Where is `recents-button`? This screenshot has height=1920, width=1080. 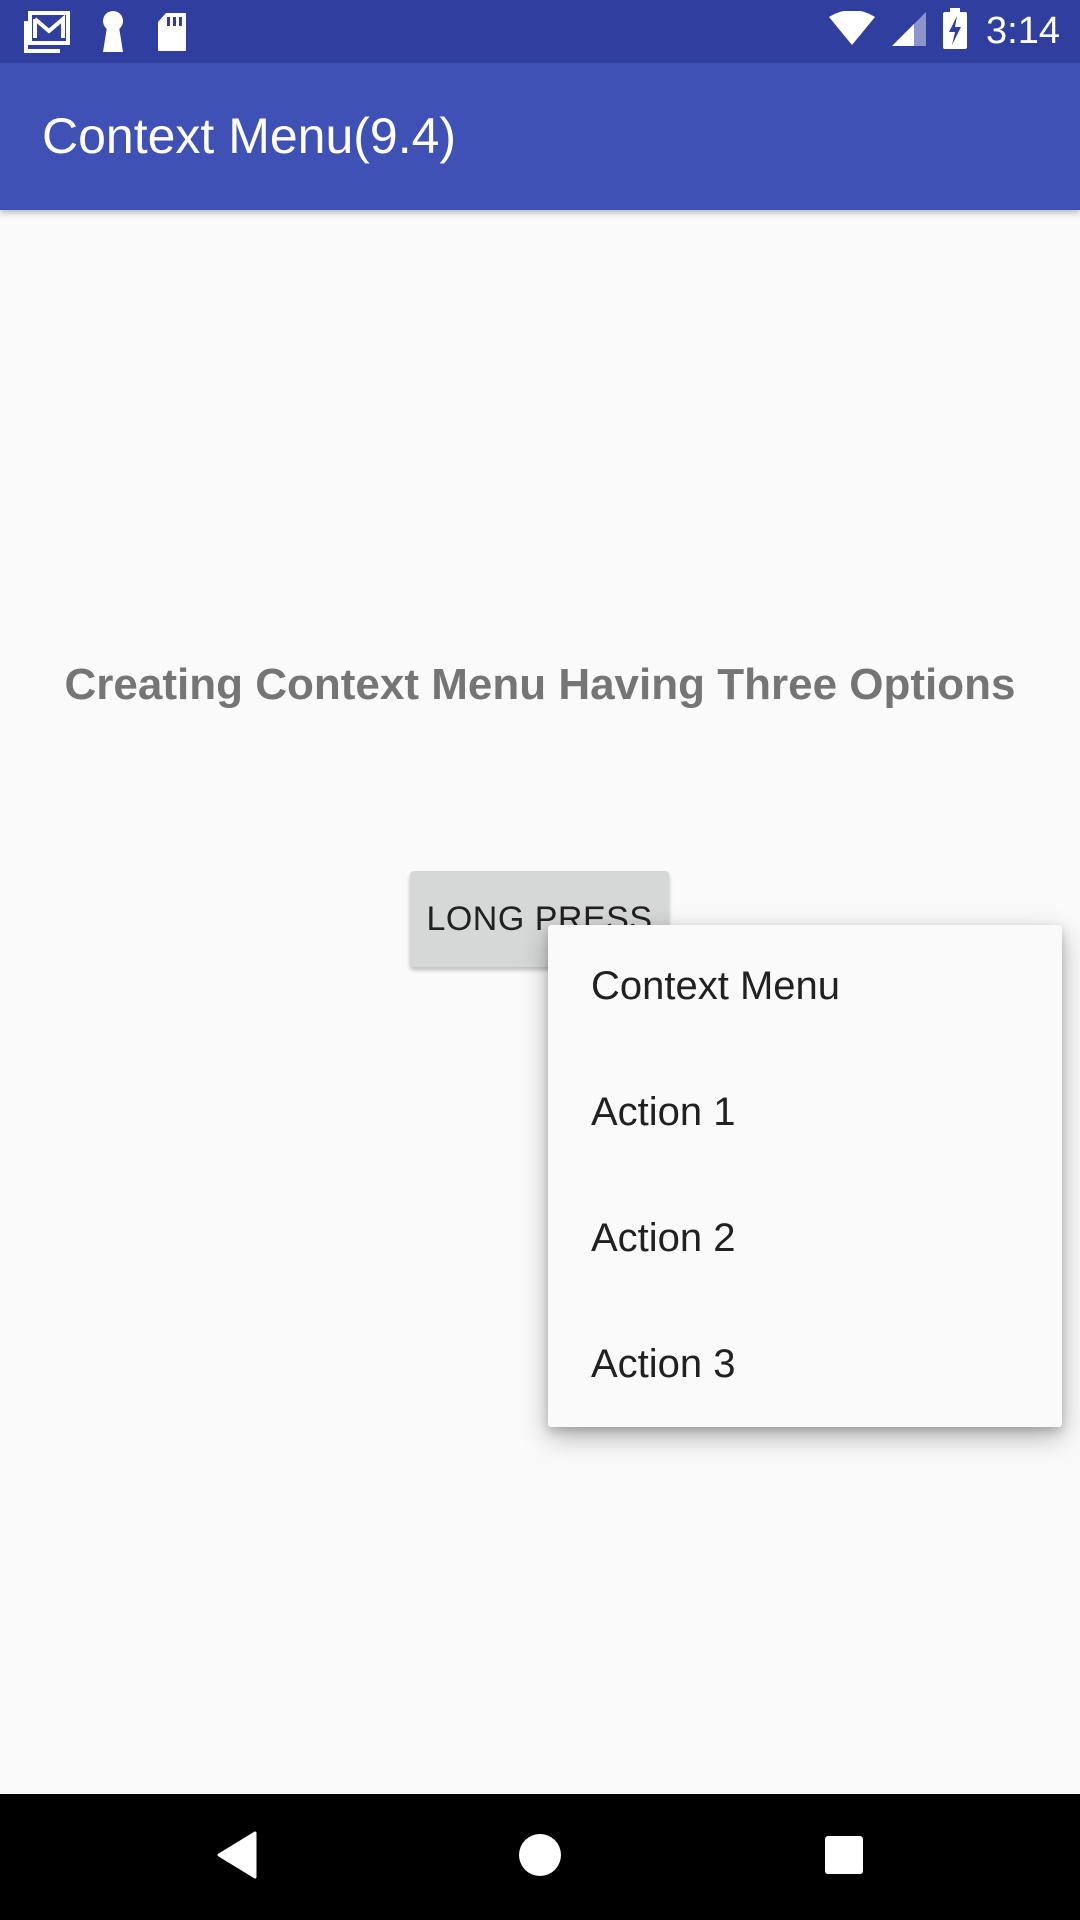 recents-button is located at coordinates (844, 1857).